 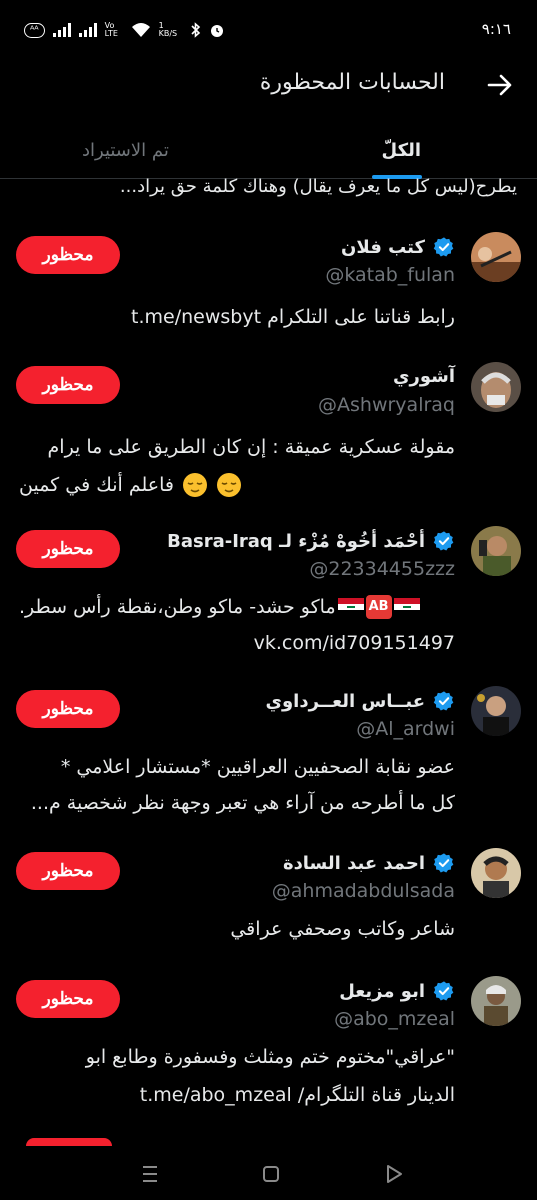 I want to click on account-name: كتب فلان, so click(x=383, y=247).